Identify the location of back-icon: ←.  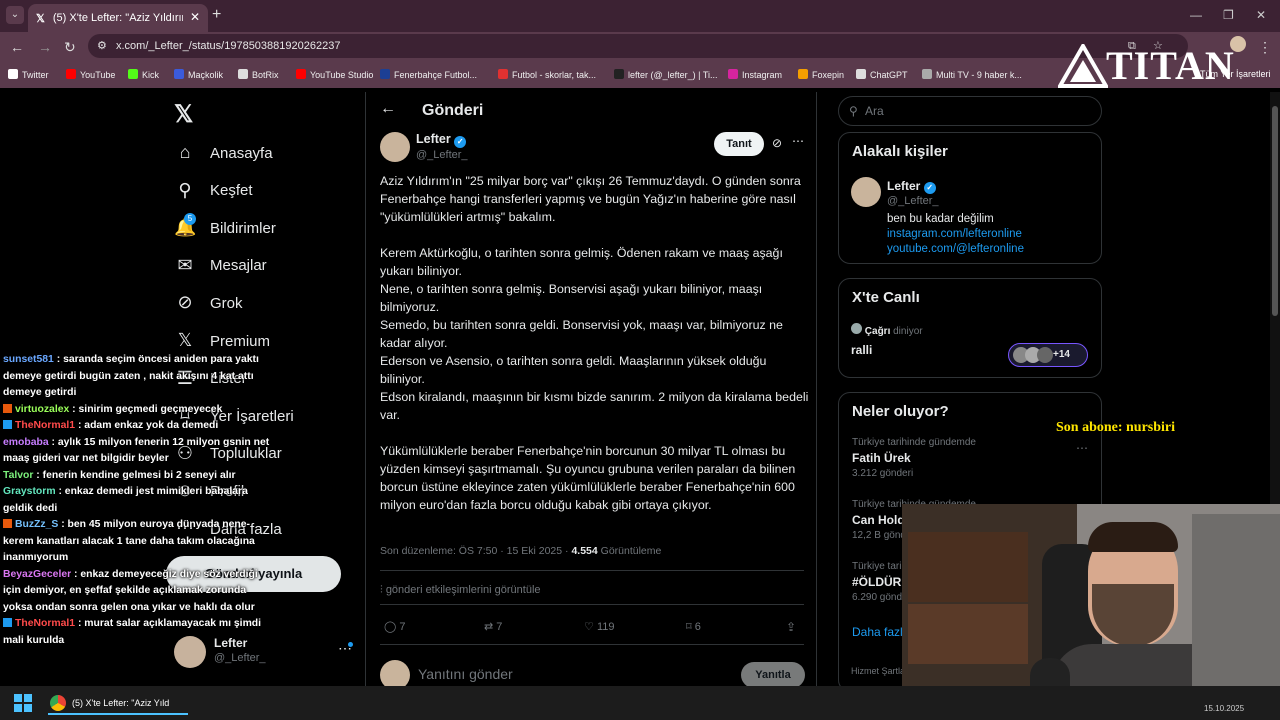
(17, 47).